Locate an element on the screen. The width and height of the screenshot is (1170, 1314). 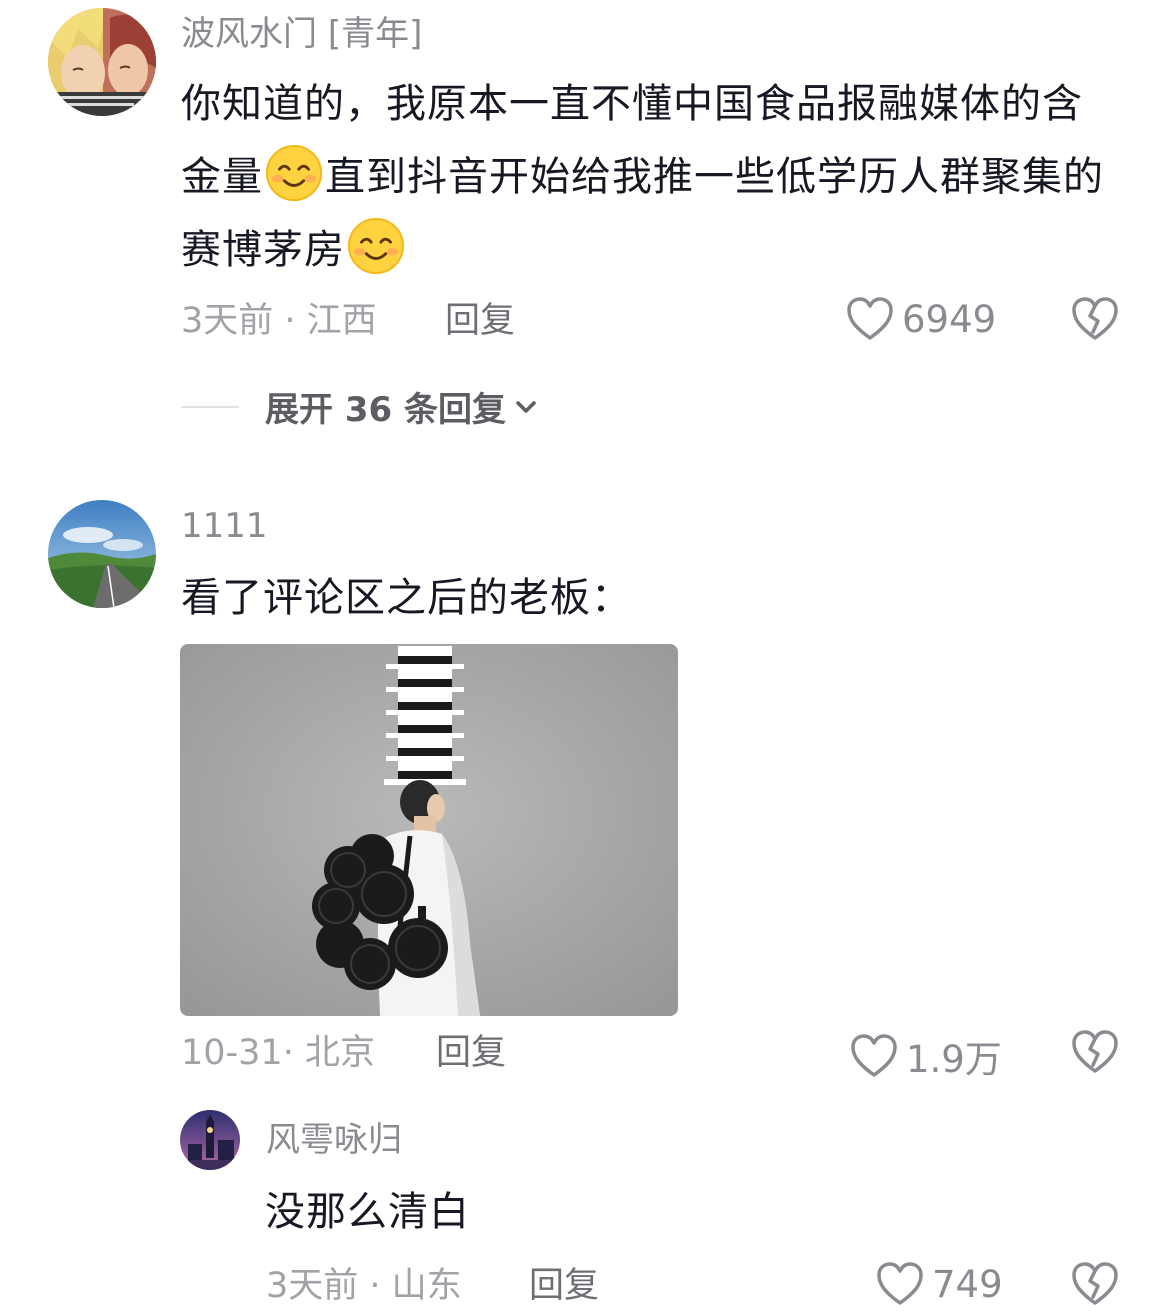
username: 波风水门 [青年] is located at coordinates (301, 34).